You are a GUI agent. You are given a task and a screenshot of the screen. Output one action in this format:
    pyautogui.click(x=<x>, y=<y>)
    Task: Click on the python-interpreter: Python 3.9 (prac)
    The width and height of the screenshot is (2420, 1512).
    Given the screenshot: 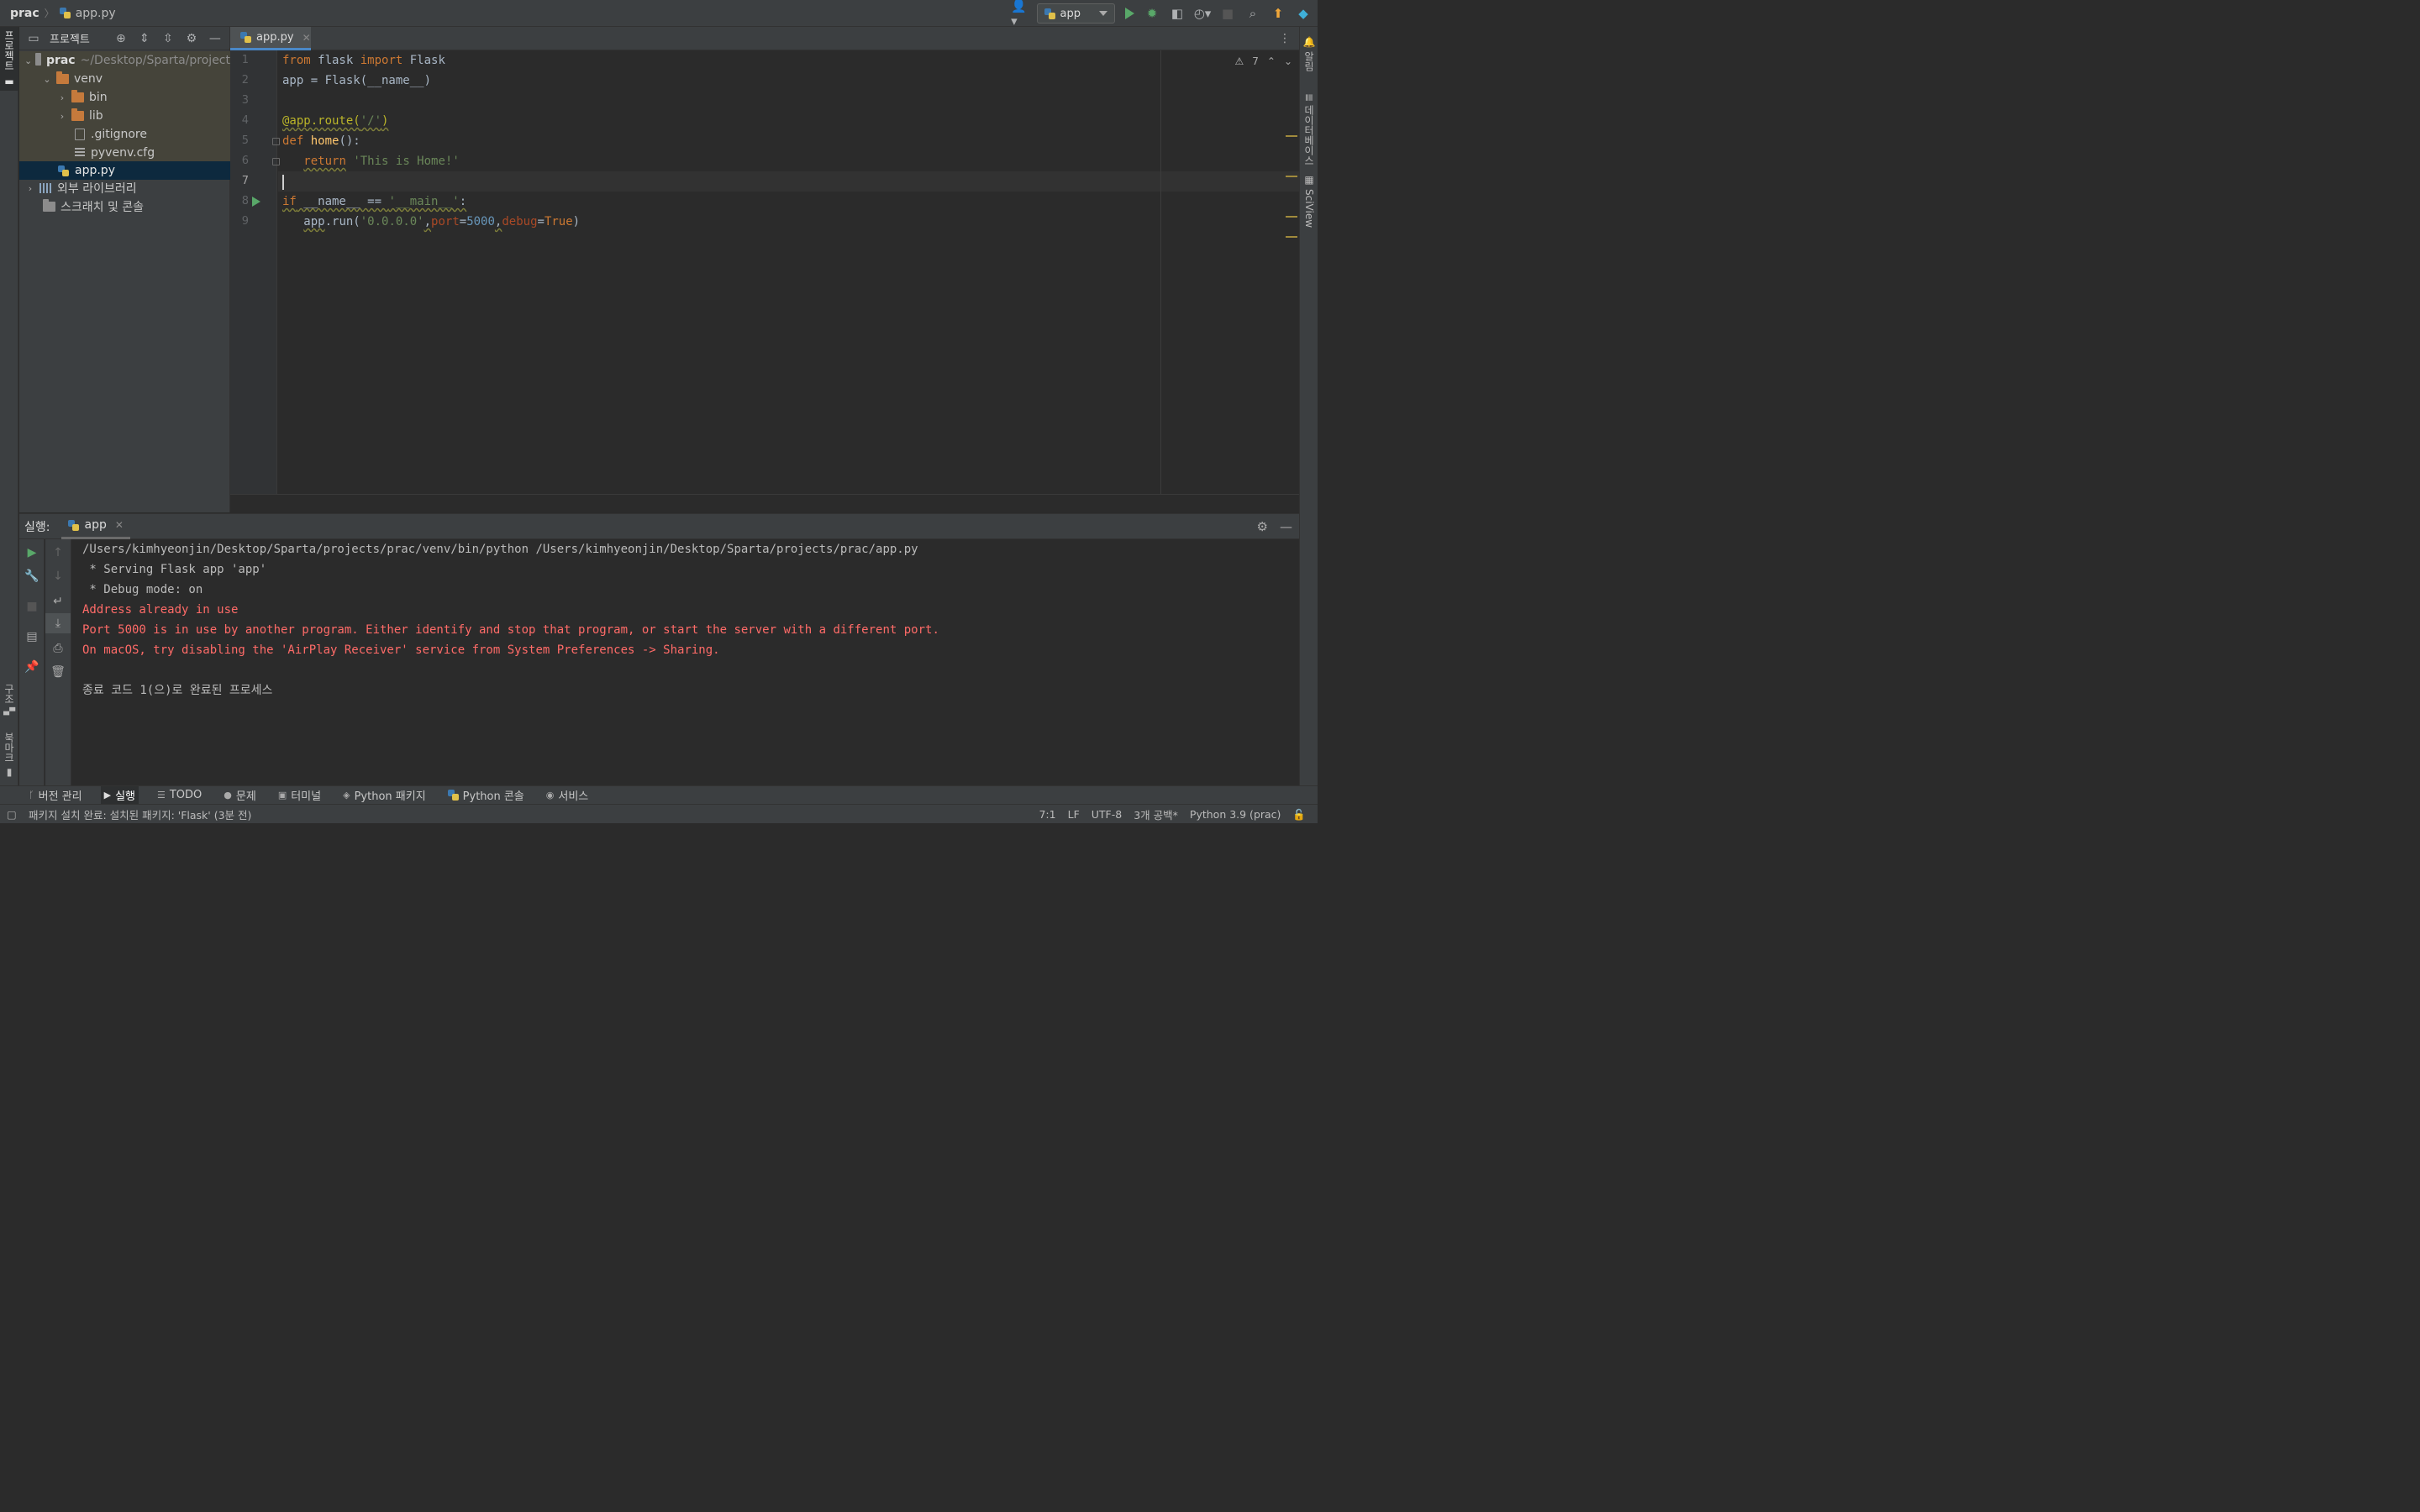 What is the action you would take?
    pyautogui.click(x=1235, y=814)
    